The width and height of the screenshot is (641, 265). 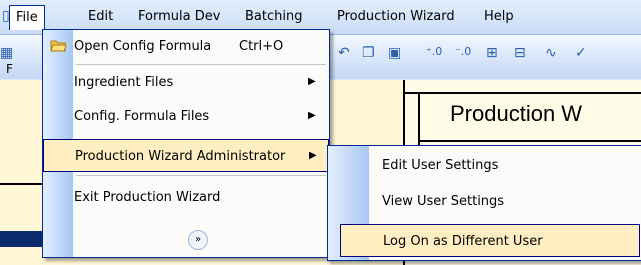 What do you see at coordinates (434, 51) in the screenshot?
I see `decimal-increase-icon: ⁺.0` at bounding box center [434, 51].